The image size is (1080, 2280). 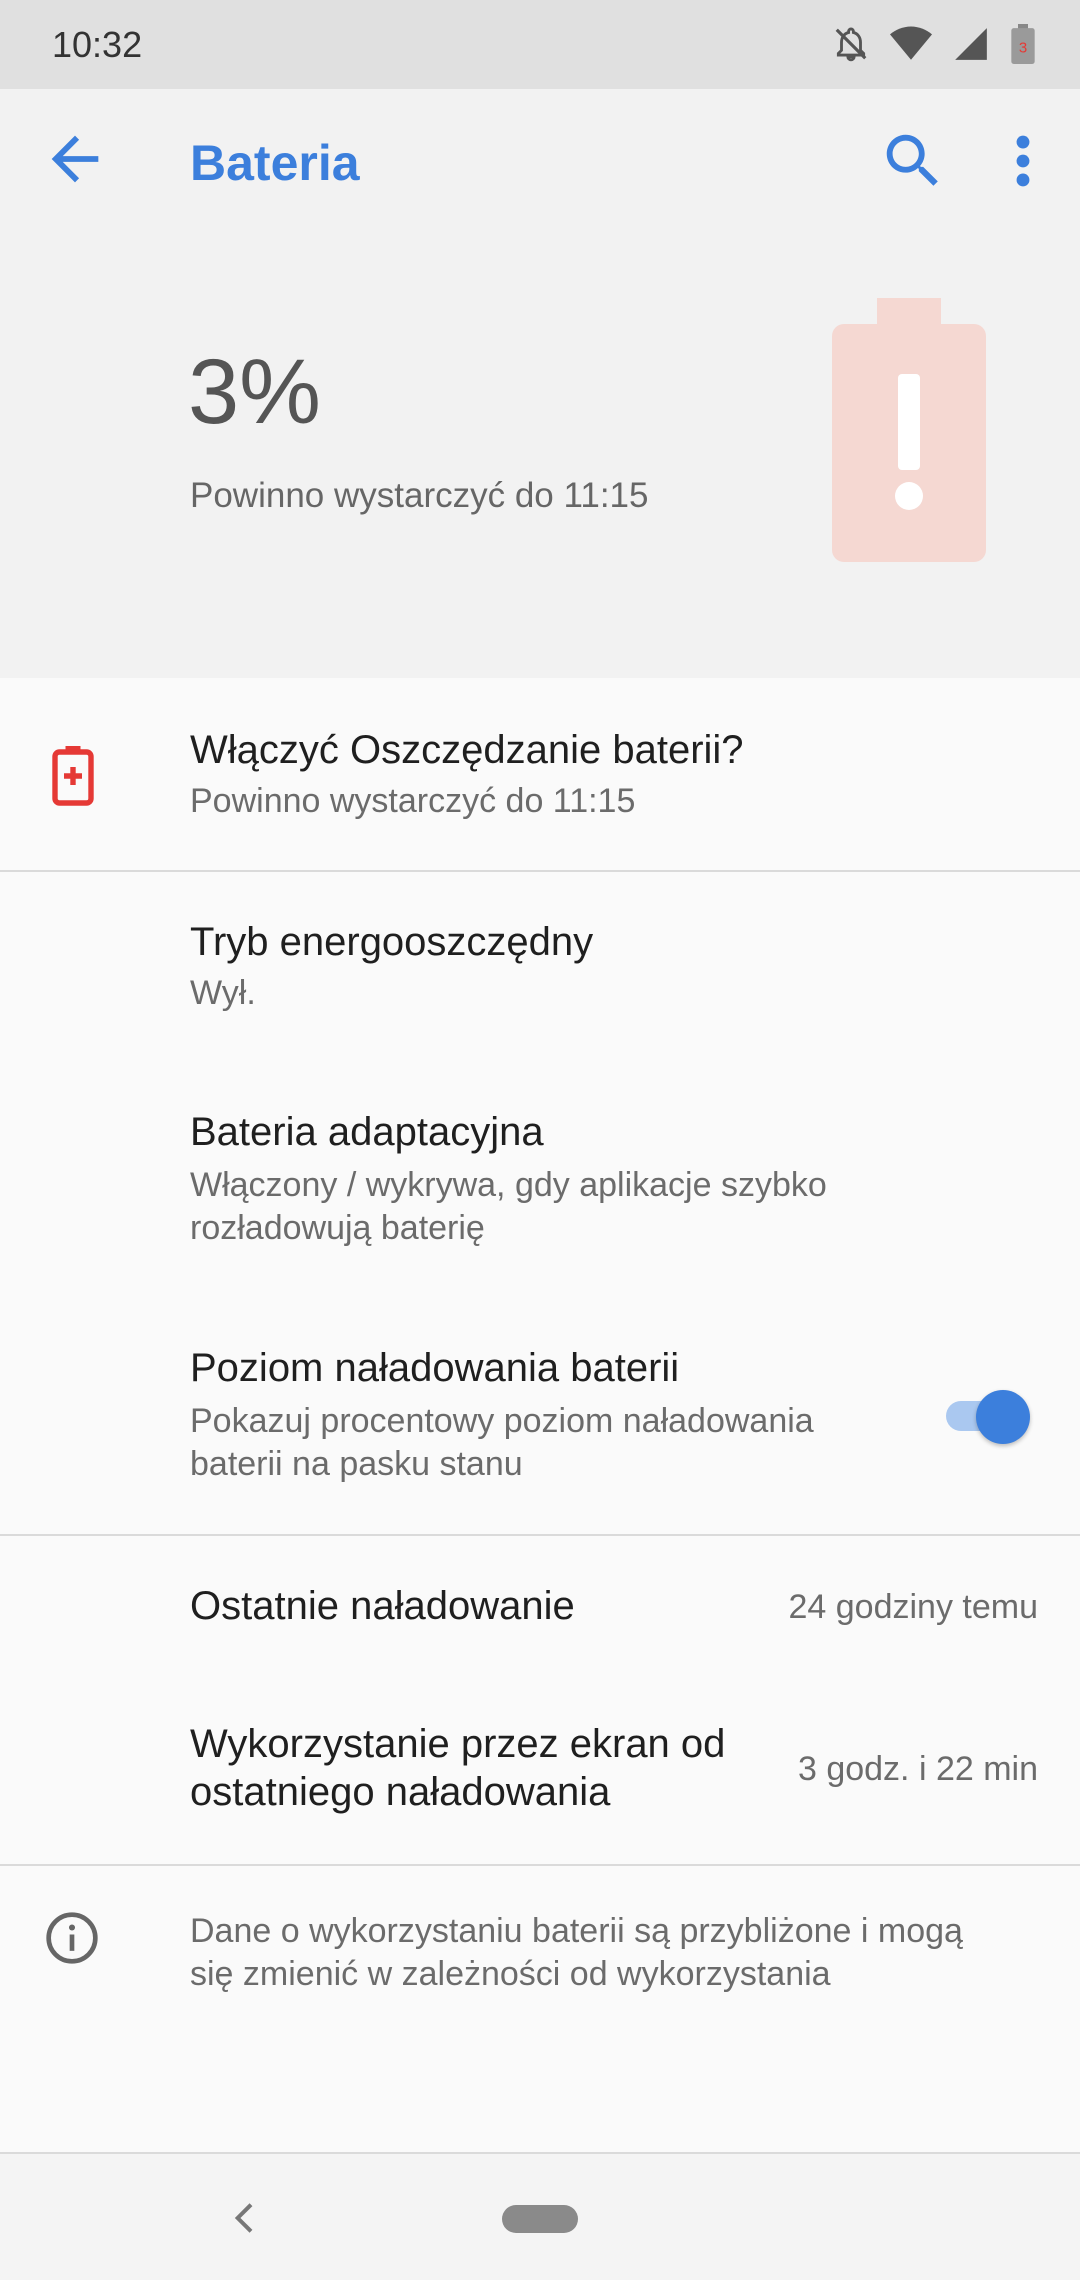 I want to click on battery-estimate: Powinno wystarczyć do 11:15, so click(x=419, y=495).